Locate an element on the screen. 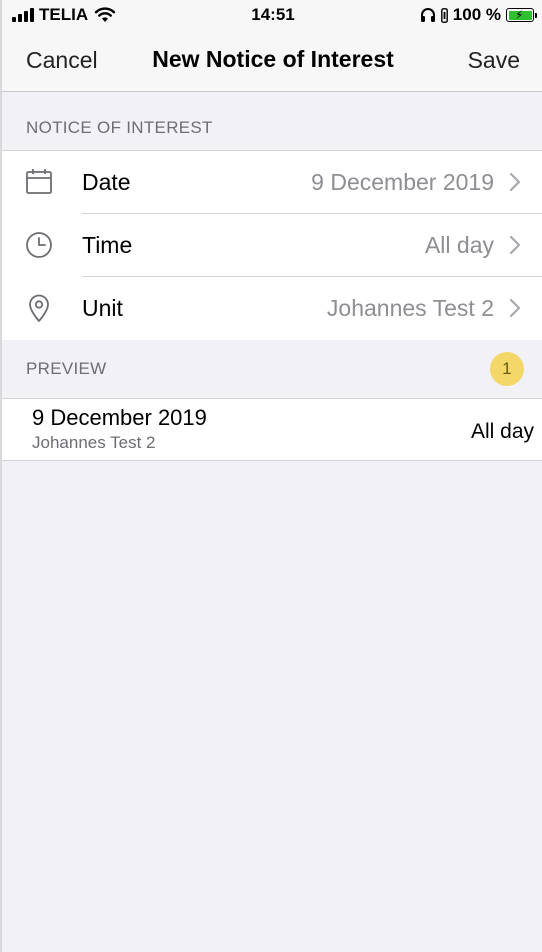 This screenshot has width=542, height=952. location-pin-icon is located at coordinates (39, 308).